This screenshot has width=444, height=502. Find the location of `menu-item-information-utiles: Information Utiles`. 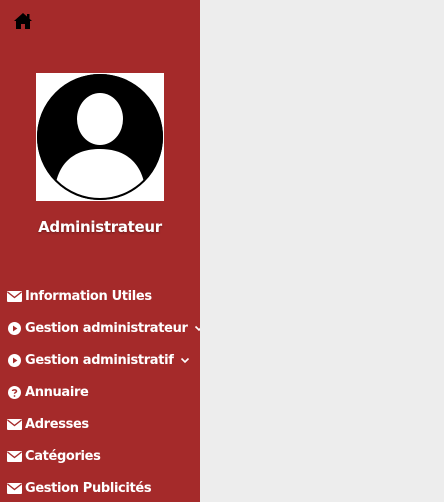

menu-item-information-utiles: Information Utiles is located at coordinates (100, 296).